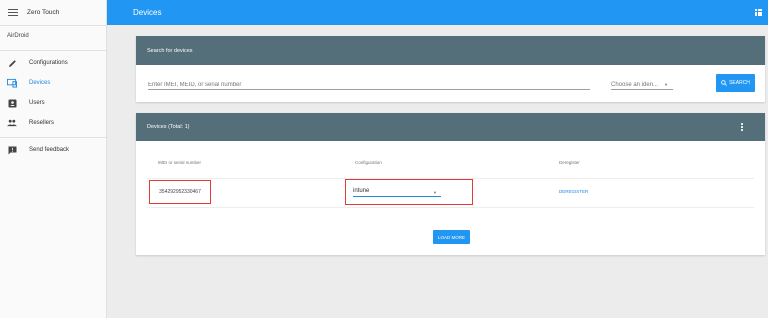 The height and width of the screenshot is (318, 768). I want to click on column-header-imei: IMEI or serial number, so click(180, 162).